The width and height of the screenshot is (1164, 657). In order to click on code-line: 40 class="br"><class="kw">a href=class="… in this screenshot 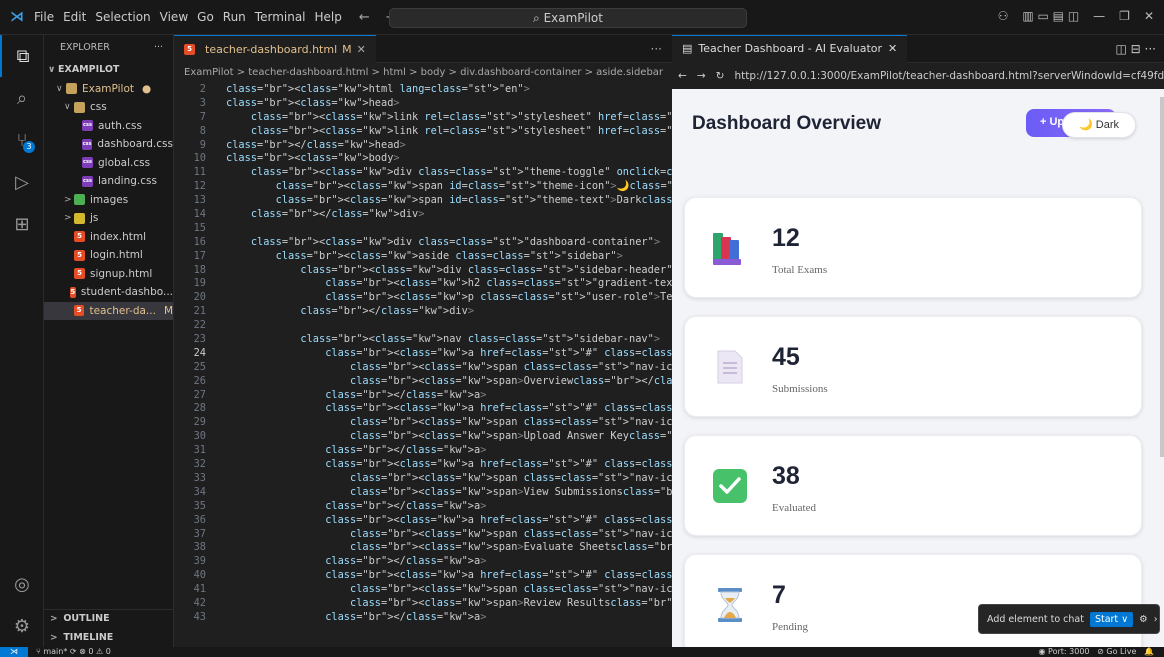, I will do `click(423, 576)`.